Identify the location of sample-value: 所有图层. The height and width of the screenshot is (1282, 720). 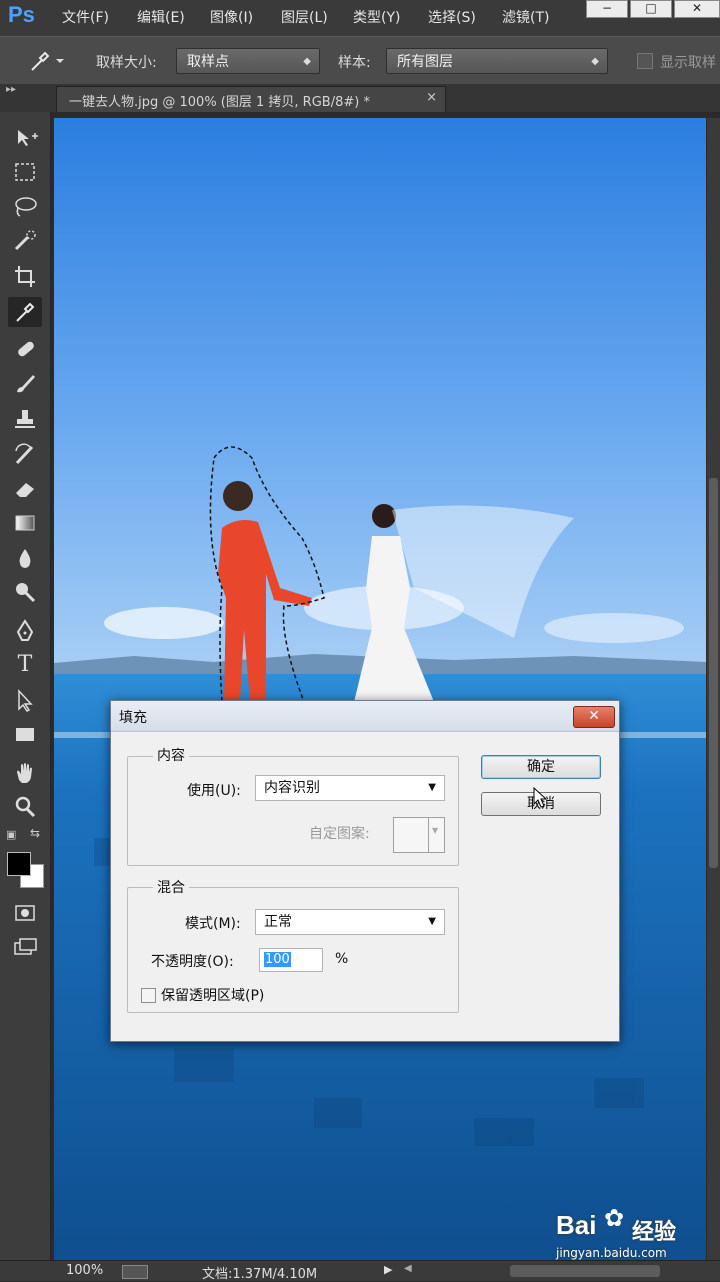
(425, 62).